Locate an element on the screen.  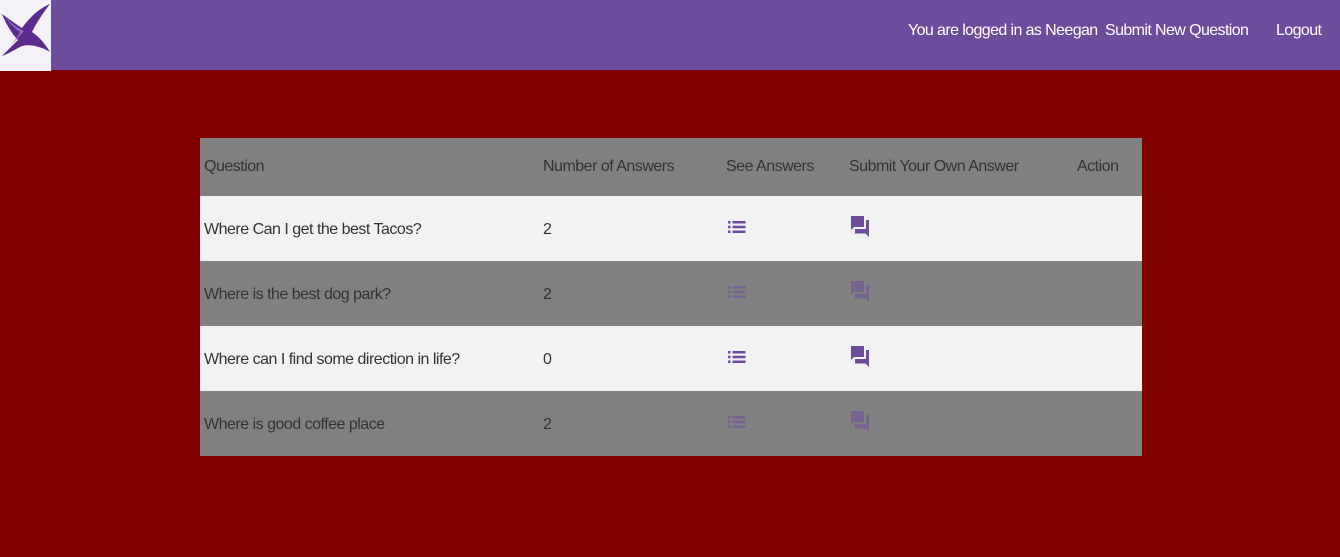
logout-link: Logout is located at coordinates (1299, 31).